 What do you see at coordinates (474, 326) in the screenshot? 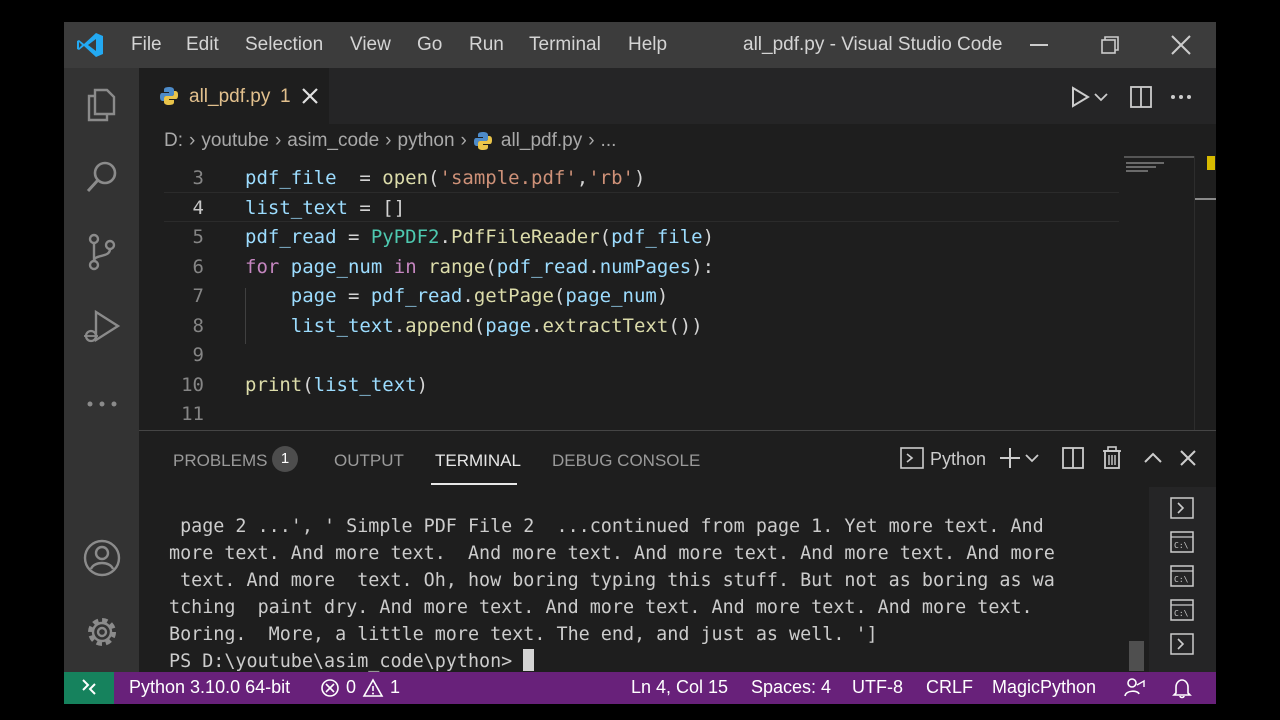
I see `code-line: list_text.append(page.extractText())` at bounding box center [474, 326].